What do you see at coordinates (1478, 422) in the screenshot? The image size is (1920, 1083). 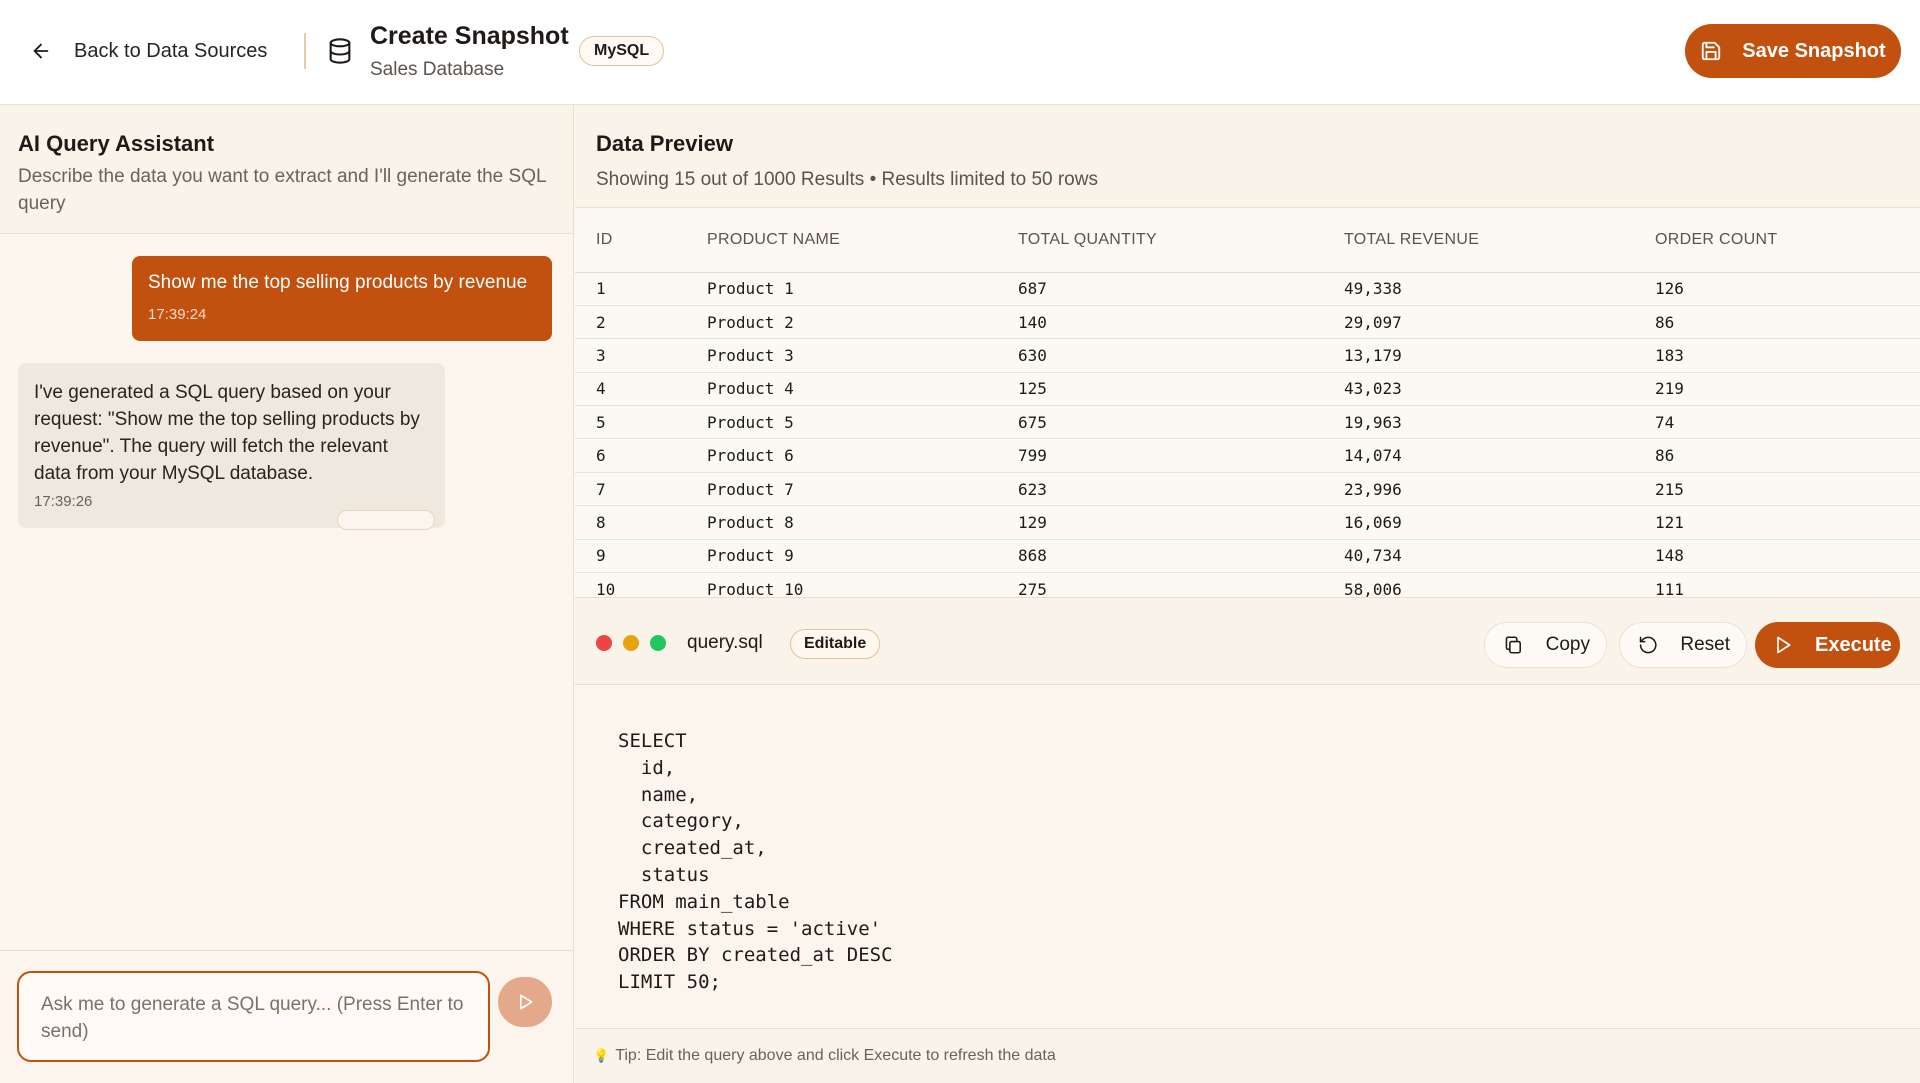 I see `cell-total-revenue: 19,963` at bounding box center [1478, 422].